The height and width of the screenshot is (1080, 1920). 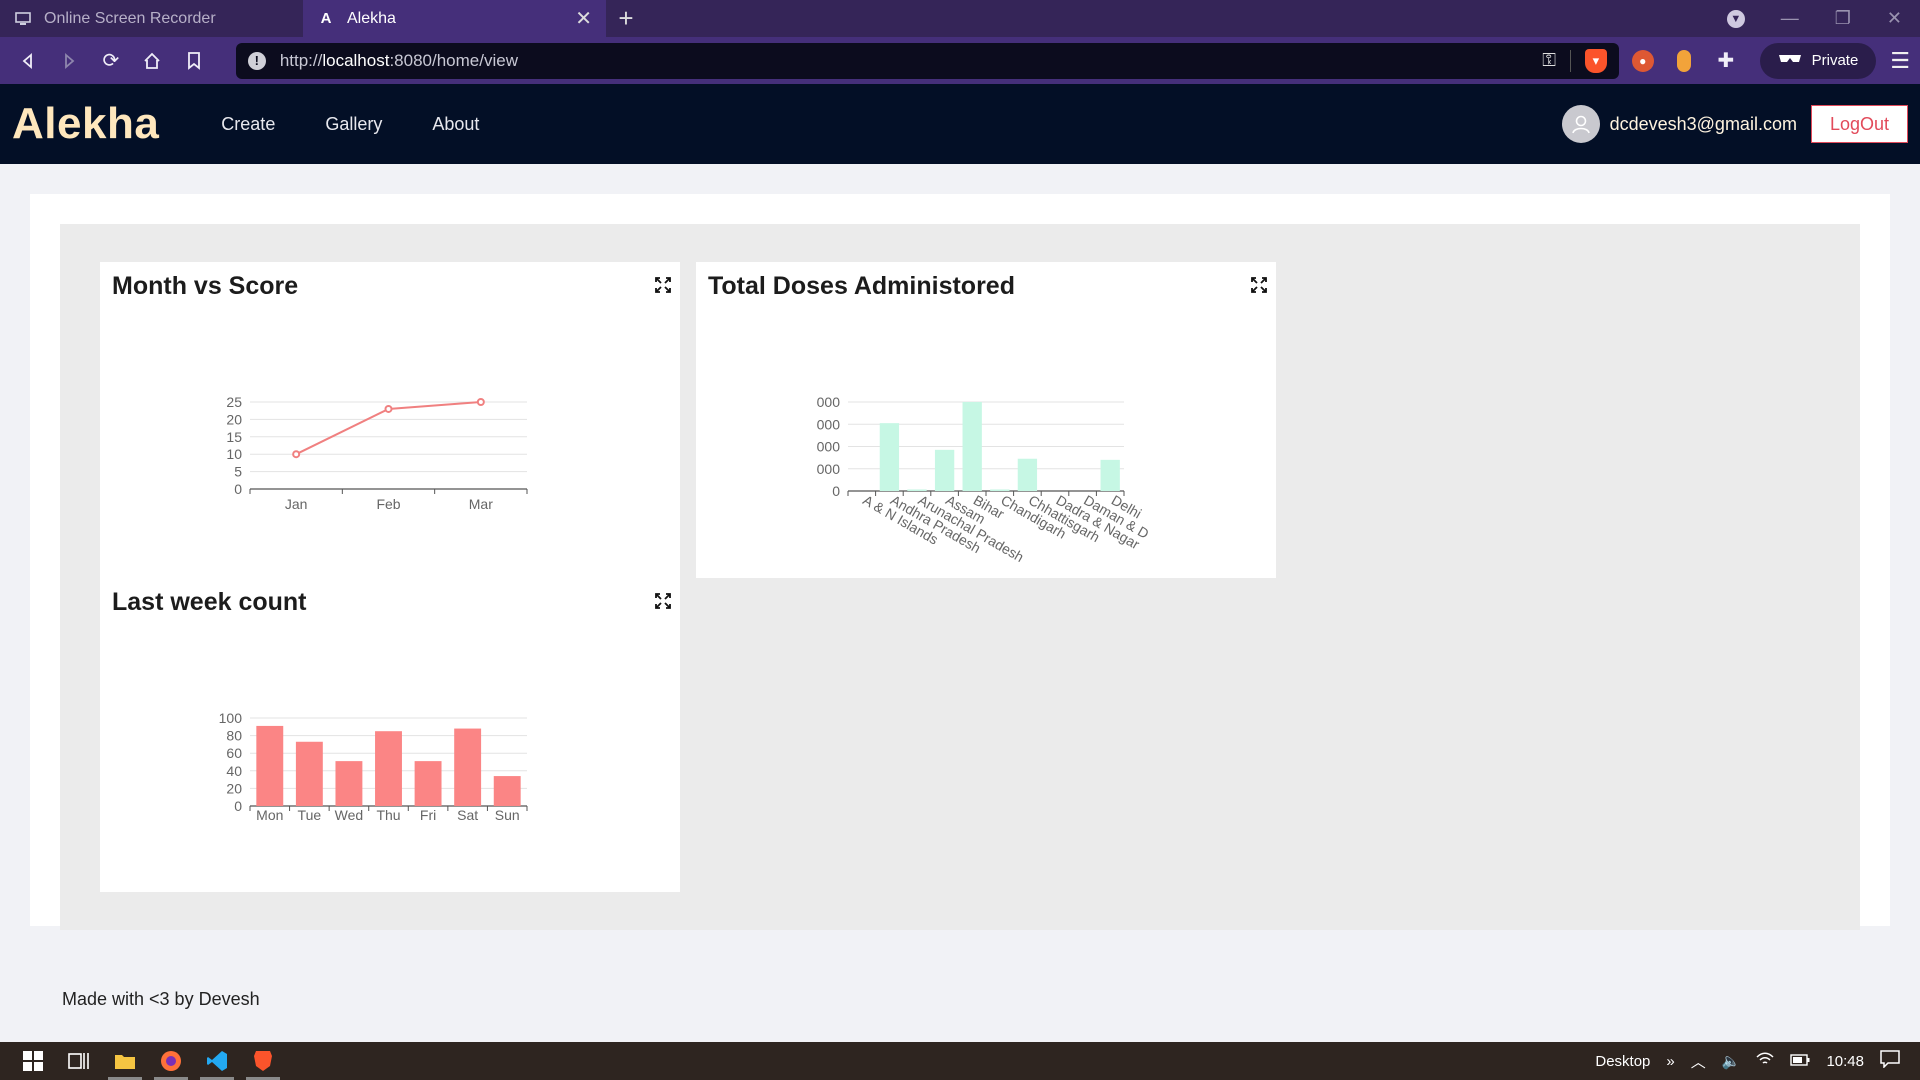 What do you see at coordinates (583, 18) in the screenshot?
I see `close-icon: ✕` at bounding box center [583, 18].